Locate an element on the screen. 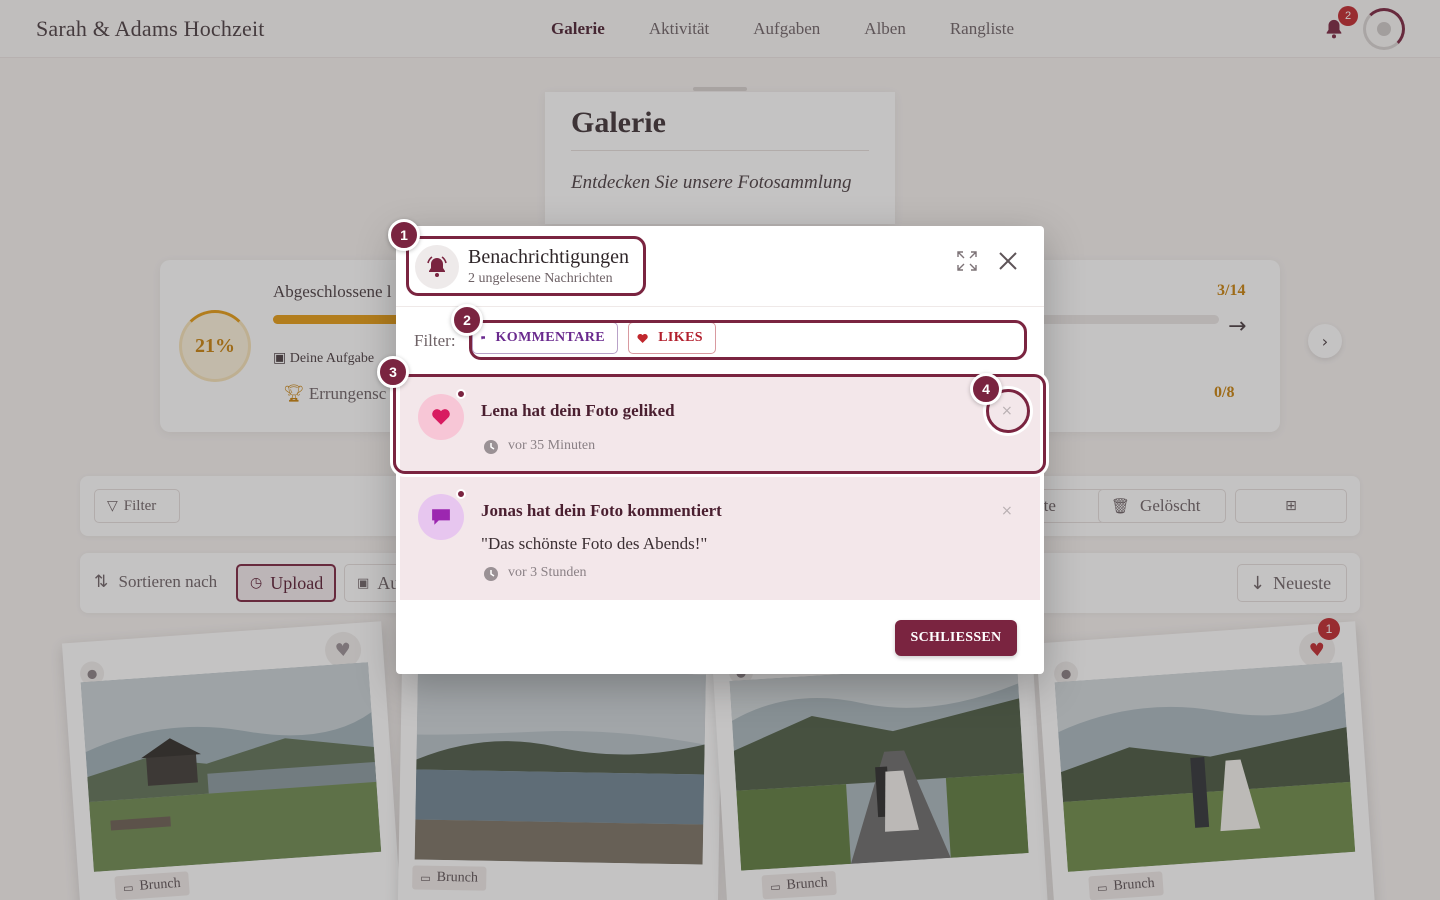  tutorial-highlight-header is located at coordinates (526, 266).